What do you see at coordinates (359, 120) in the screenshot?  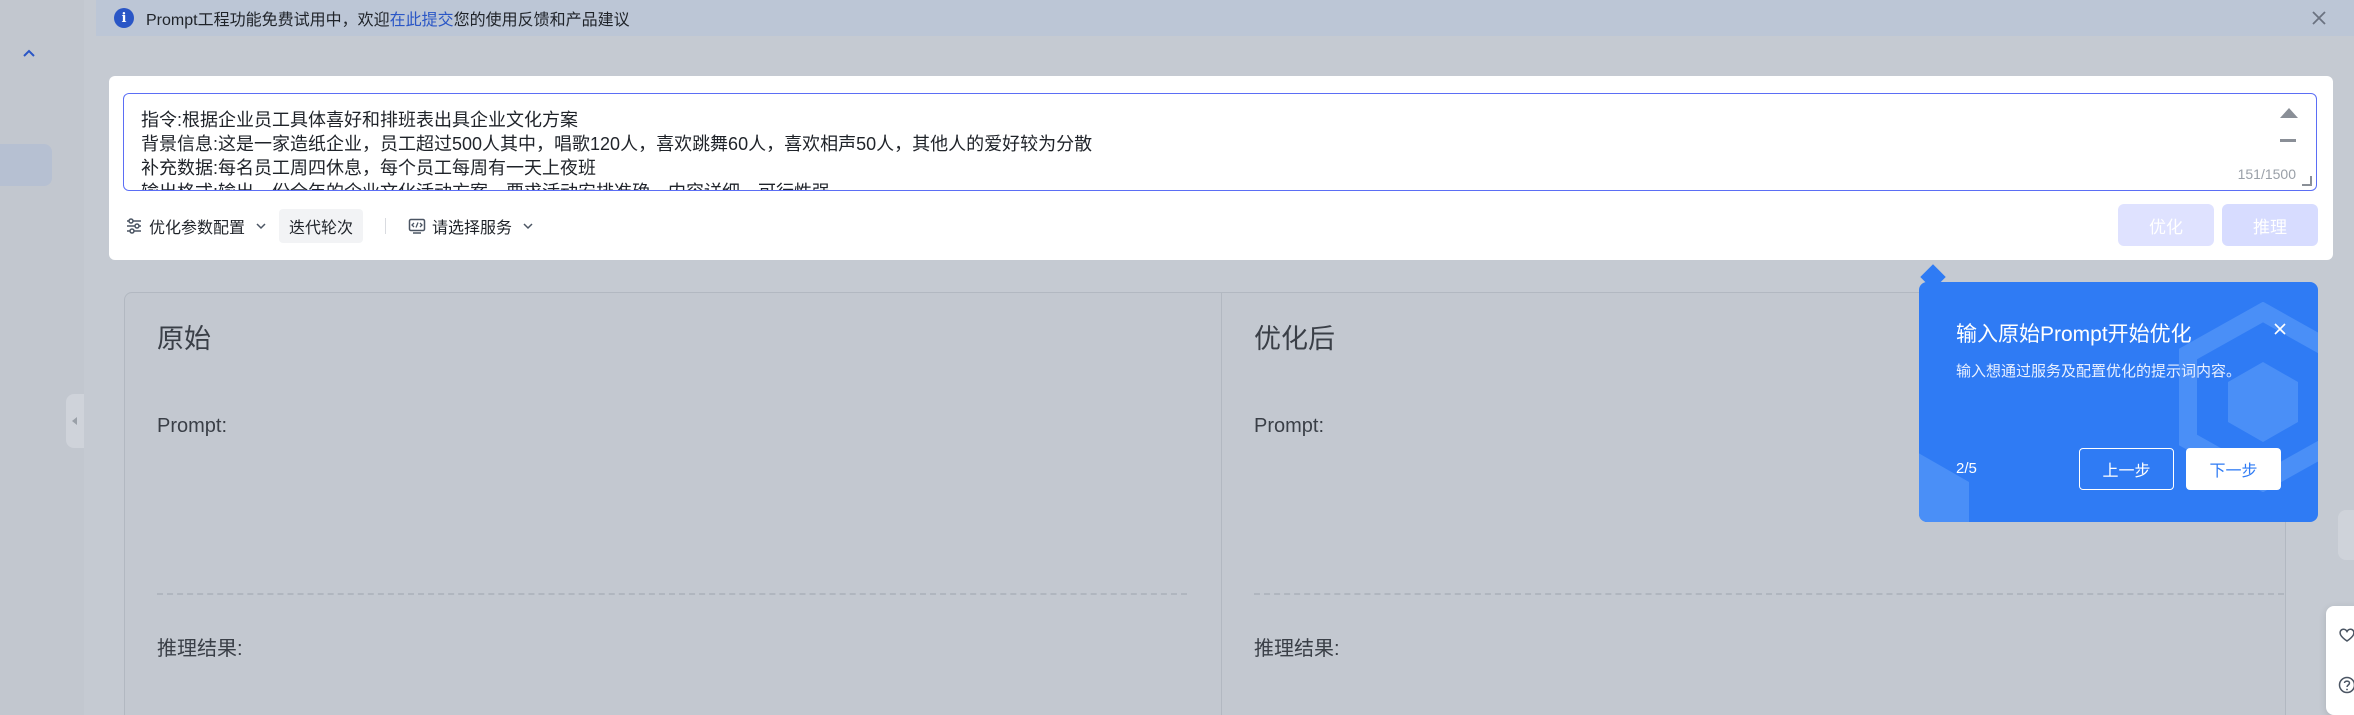 I see `prompt-line: 指令:根据企业员工具体喜好和排班表出具企业文化方案` at bounding box center [359, 120].